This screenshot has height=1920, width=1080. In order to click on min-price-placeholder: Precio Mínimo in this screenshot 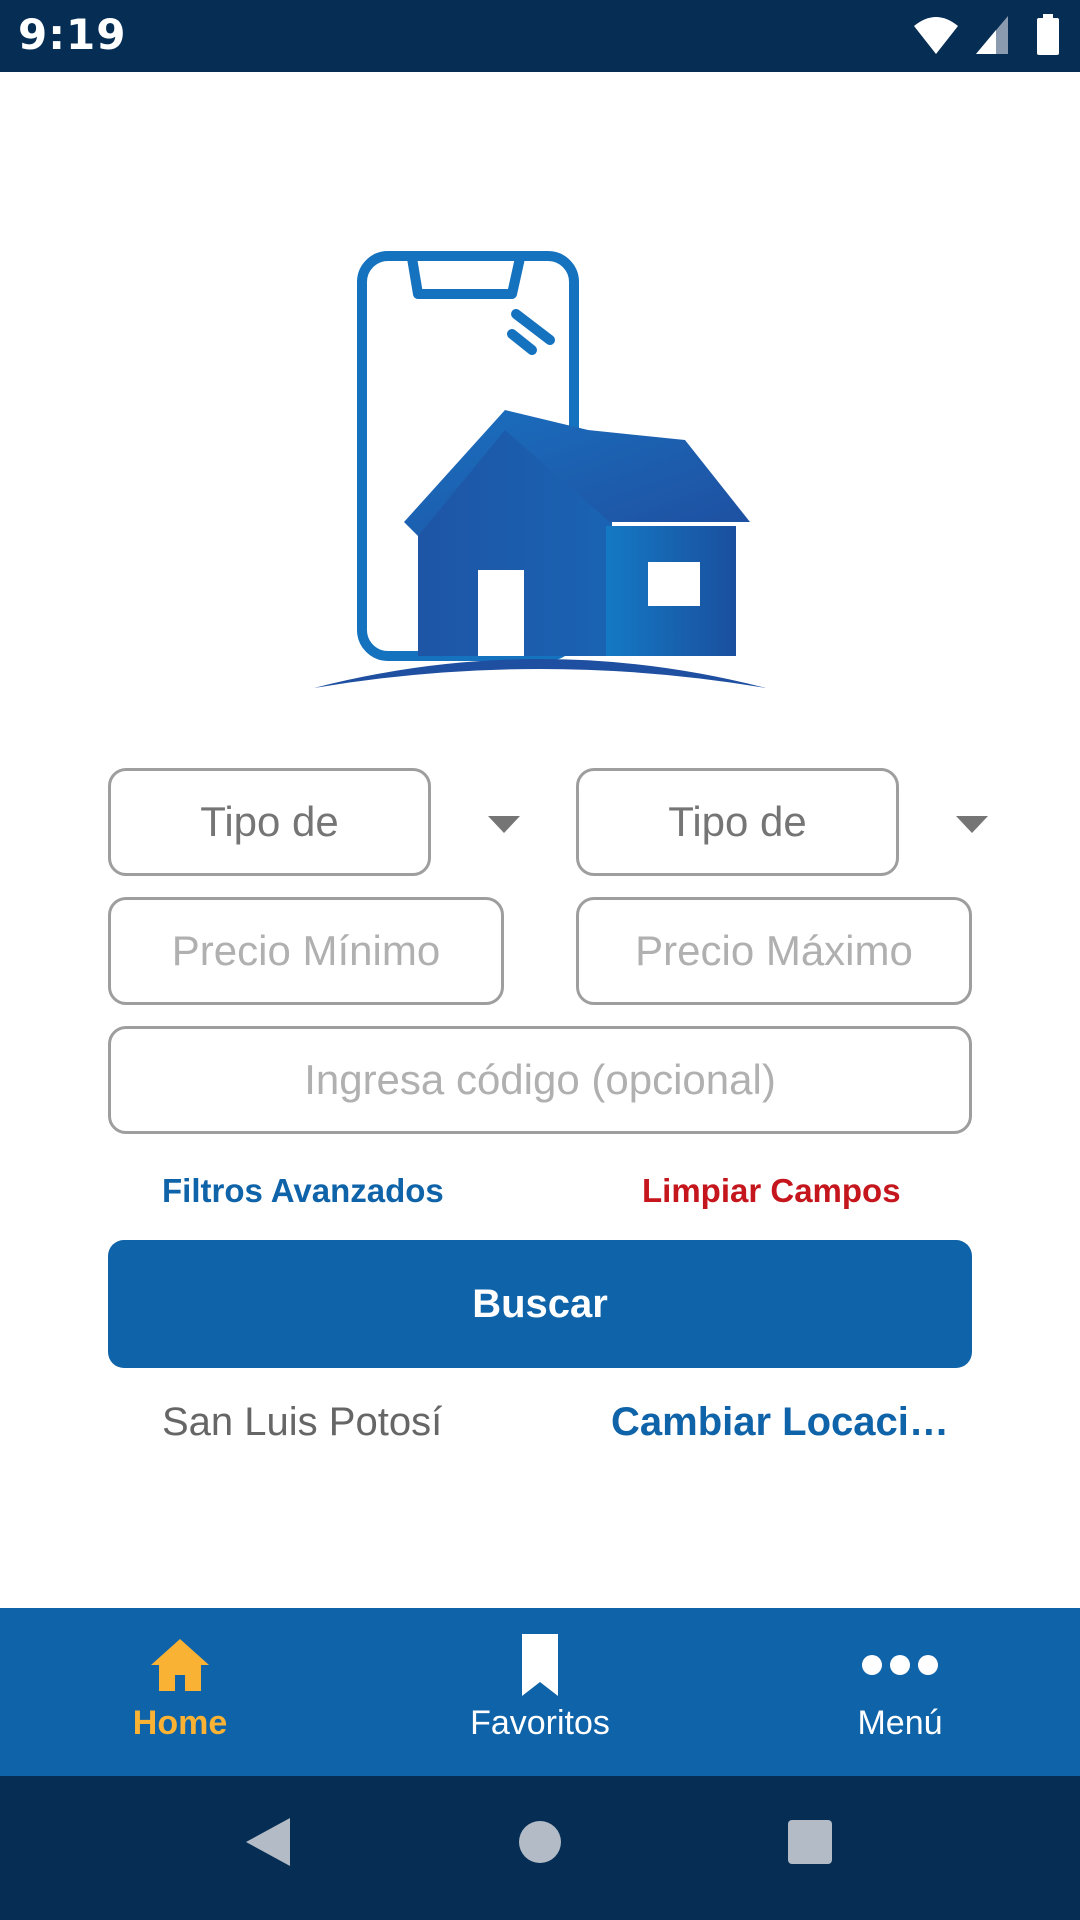, I will do `click(306, 950)`.